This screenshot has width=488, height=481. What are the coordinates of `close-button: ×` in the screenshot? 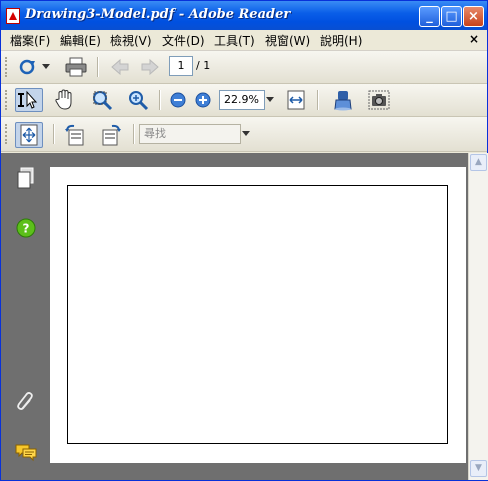 It's located at (473, 16).